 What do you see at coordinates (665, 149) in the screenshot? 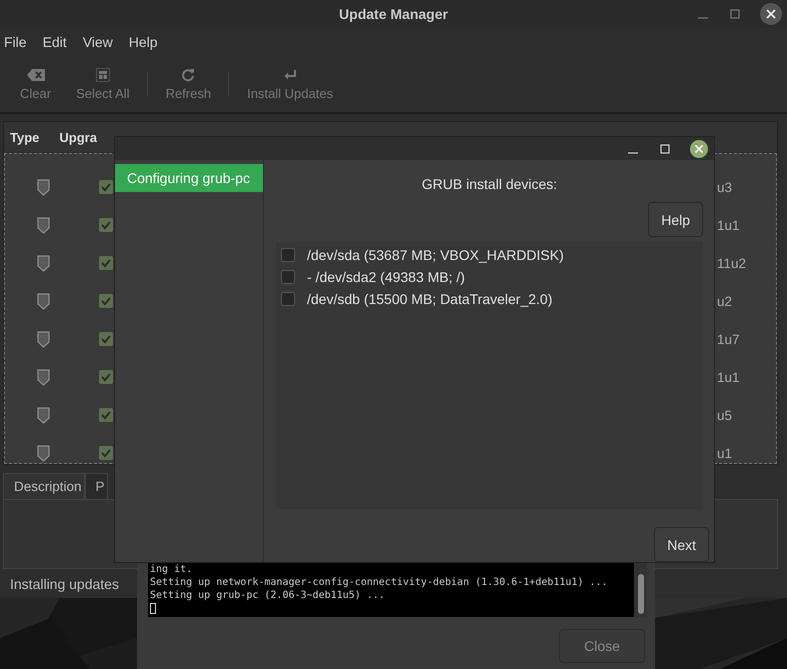
I see `maximize-icon` at bounding box center [665, 149].